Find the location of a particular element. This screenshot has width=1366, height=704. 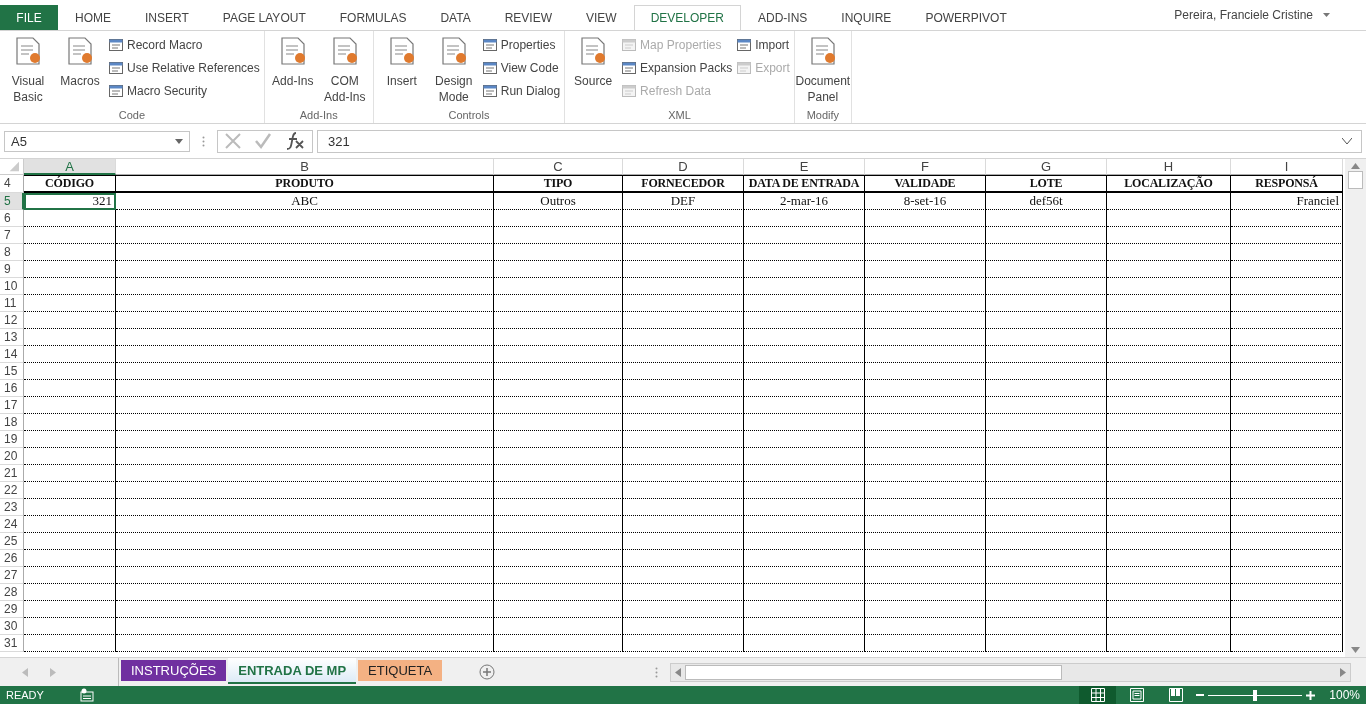

column-header: H is located at coordinates (1169, 167).